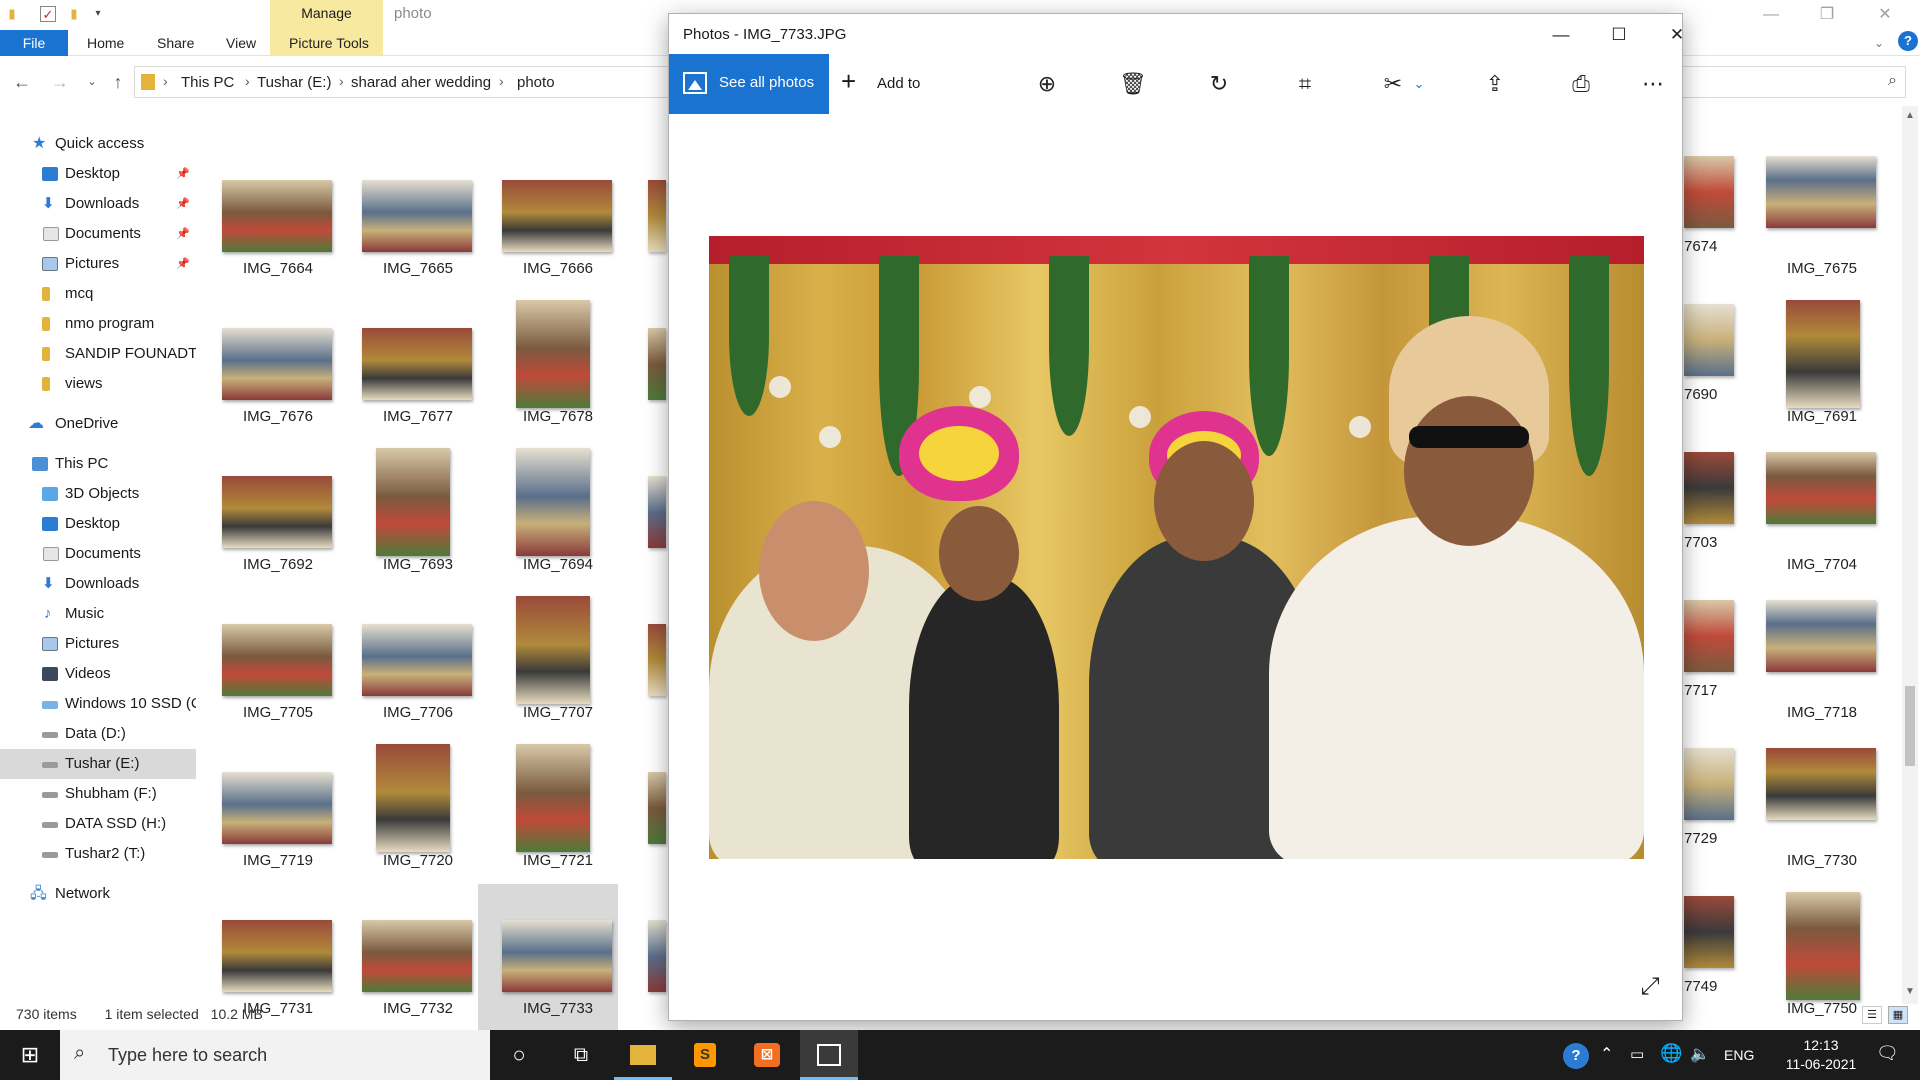 This screenshot has height=1080, width=1920. I want to click on nav-pictures: Pictures 📌, so click(98, 264).